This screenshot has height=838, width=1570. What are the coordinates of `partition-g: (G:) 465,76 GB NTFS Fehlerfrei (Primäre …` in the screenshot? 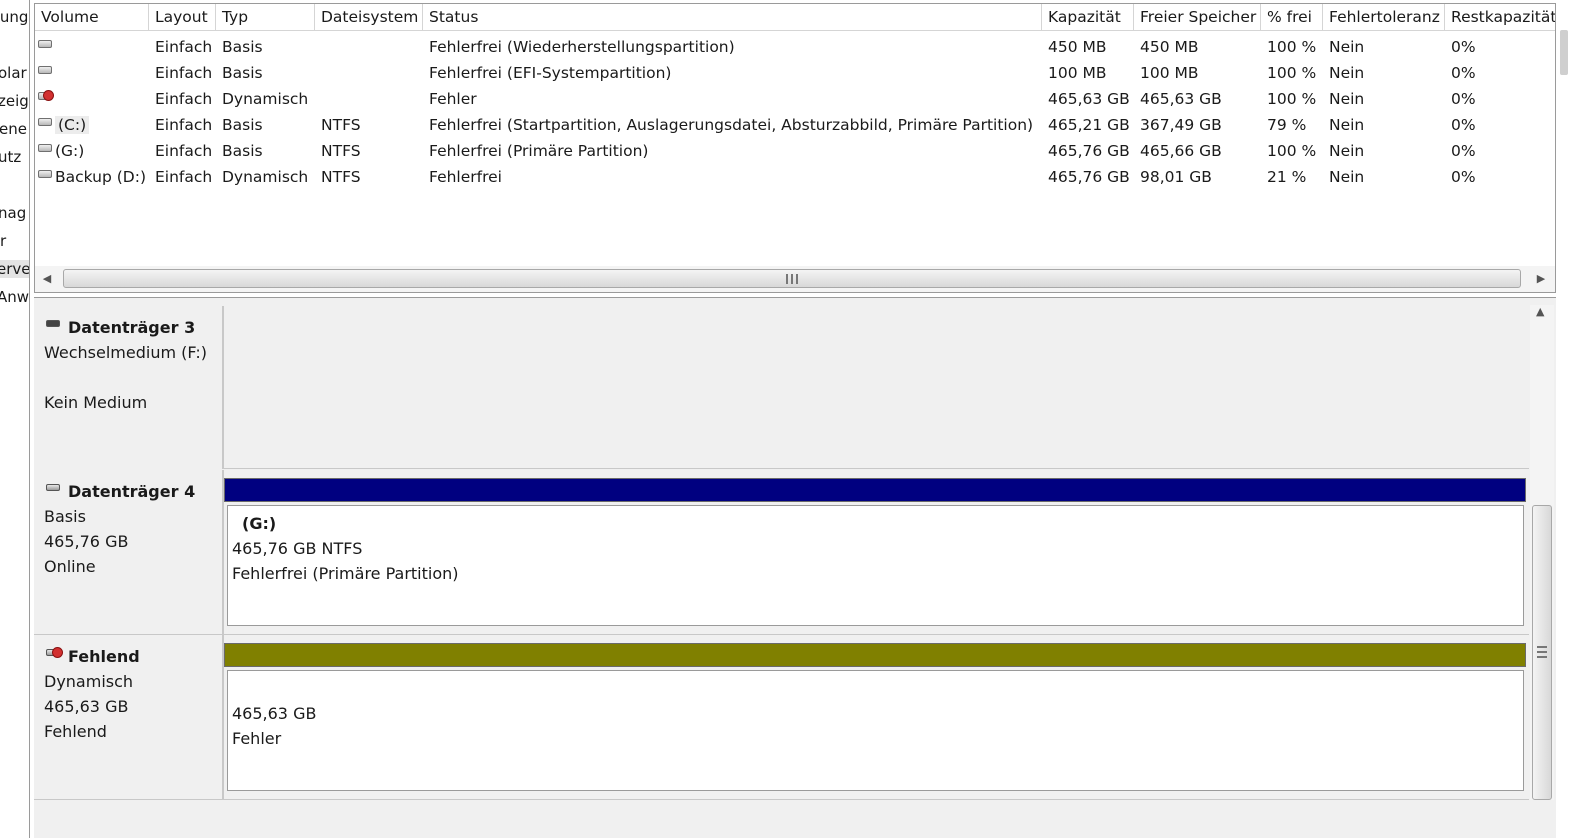 It's located at (875, 565).